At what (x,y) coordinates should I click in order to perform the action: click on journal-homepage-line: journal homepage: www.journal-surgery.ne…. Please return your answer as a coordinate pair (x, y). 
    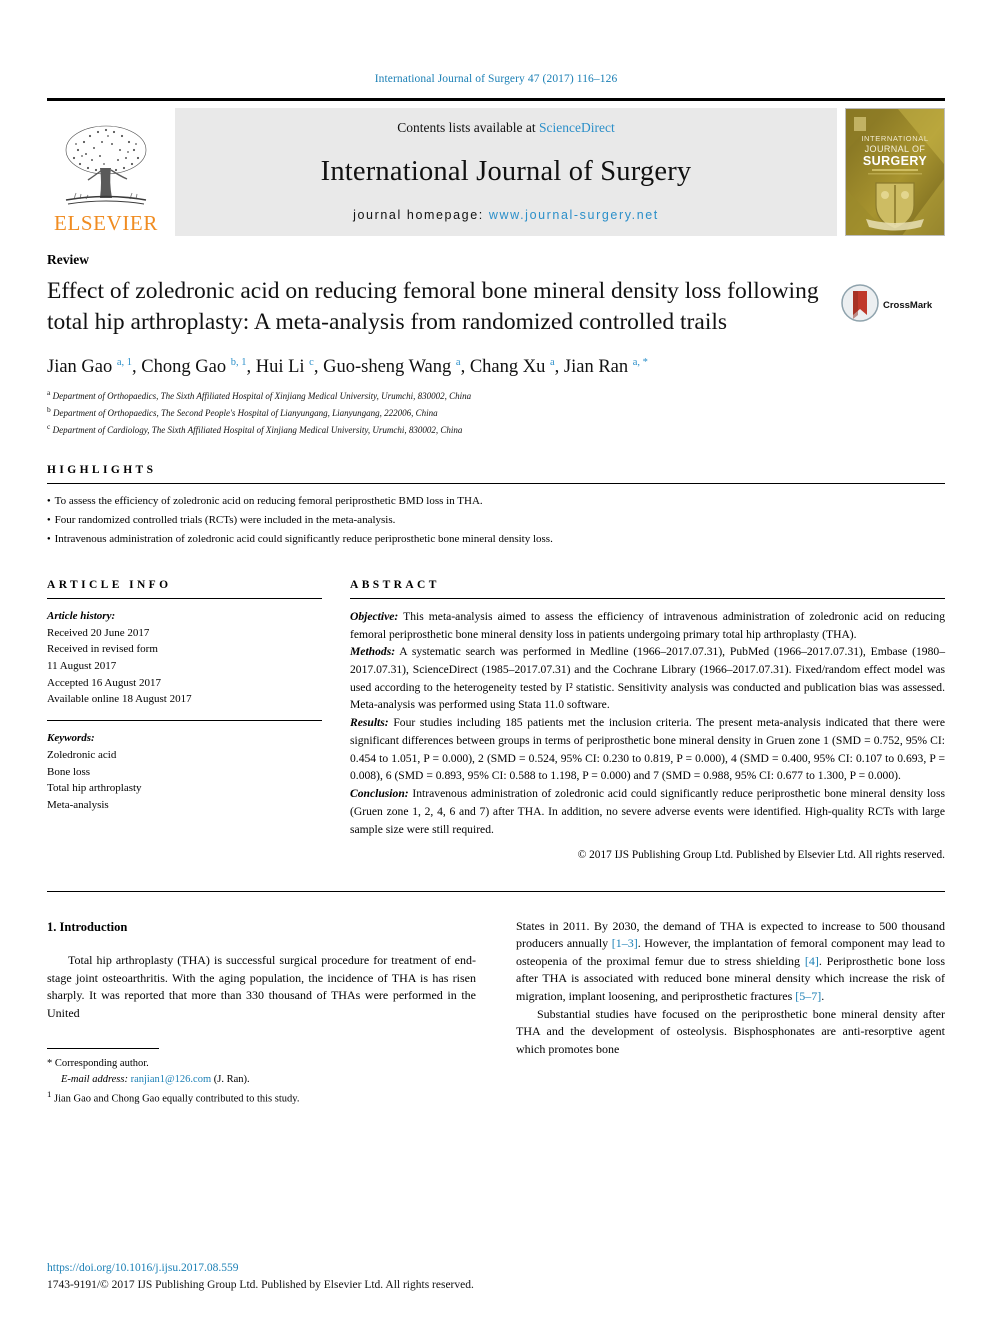
    Looking at the image, I should click on (506, 215).